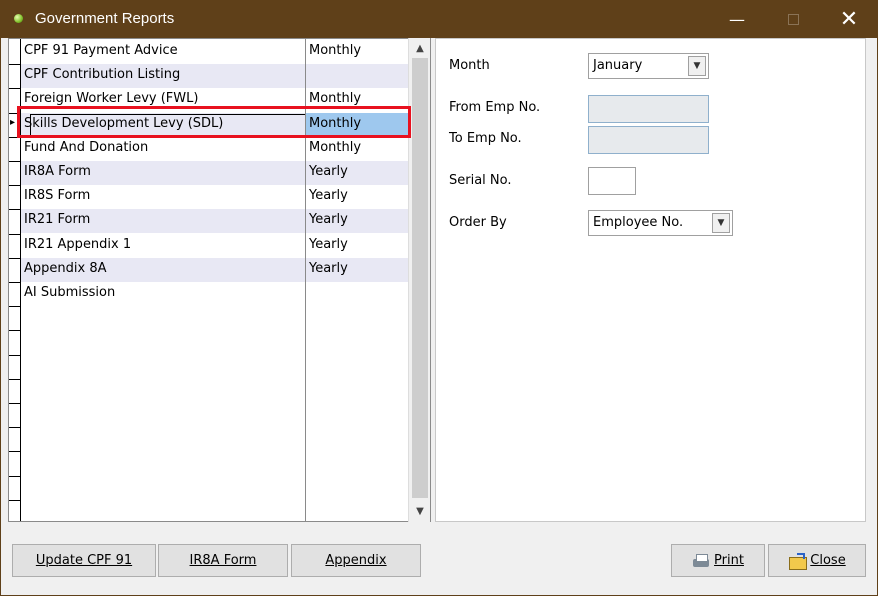 This screenshot has width=878, height=596. I want to click on report-name-cell: IR8A Form, so click(163, 173).